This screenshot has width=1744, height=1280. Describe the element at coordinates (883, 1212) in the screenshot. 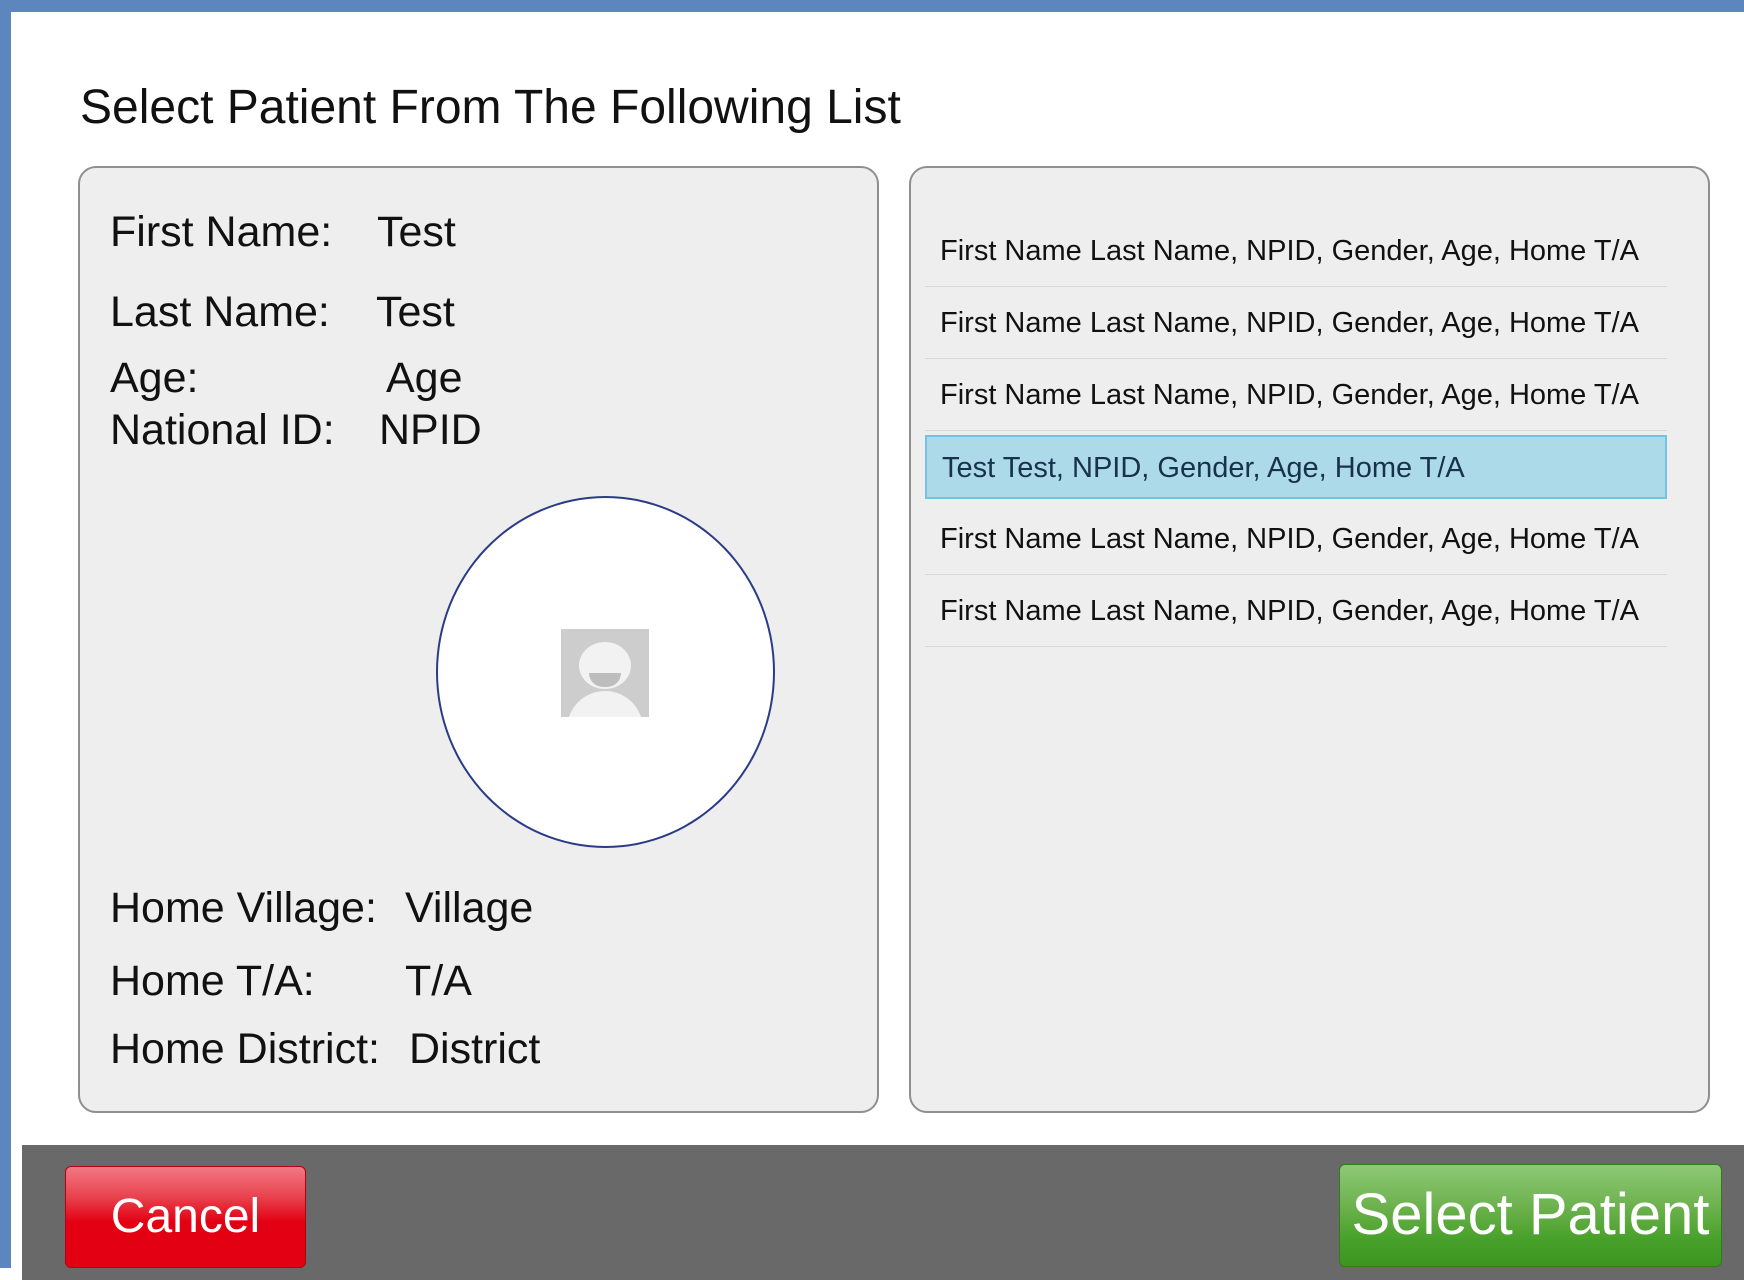

I see `footer-bar: Cancel Select Patient` at that location.